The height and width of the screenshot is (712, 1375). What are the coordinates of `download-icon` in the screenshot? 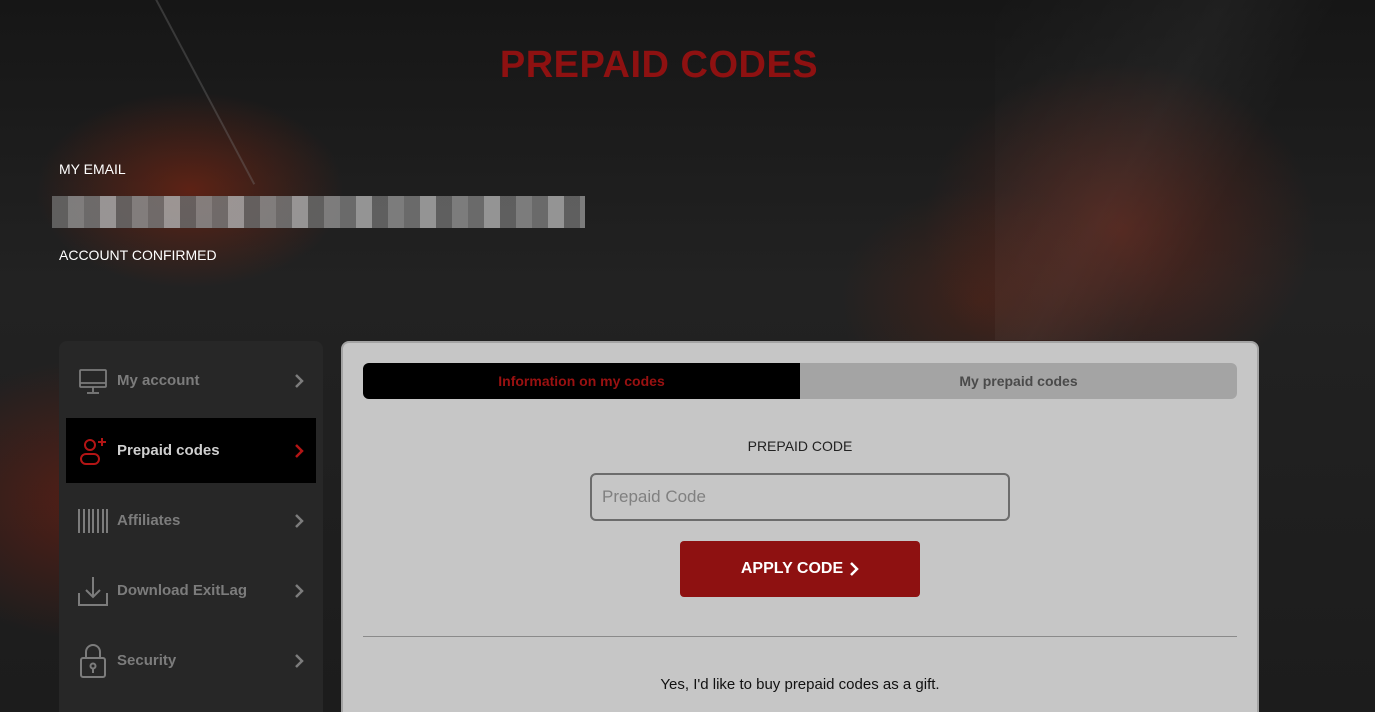 It's located at (93, 591).